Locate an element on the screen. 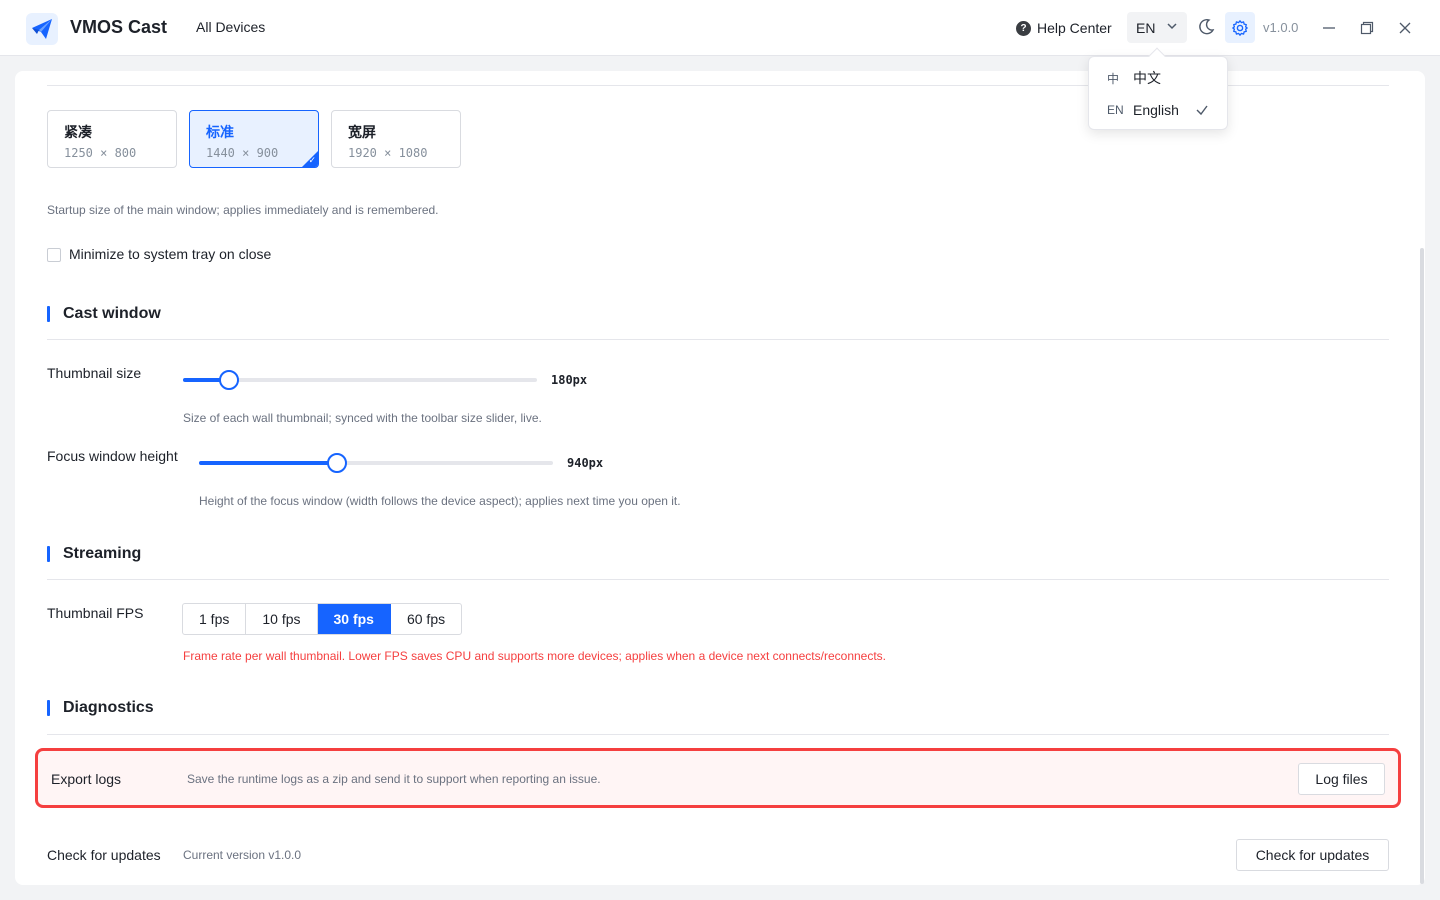  size-option-compact: 紧凑 1250 × 800 is located at coordinates (112, 139).